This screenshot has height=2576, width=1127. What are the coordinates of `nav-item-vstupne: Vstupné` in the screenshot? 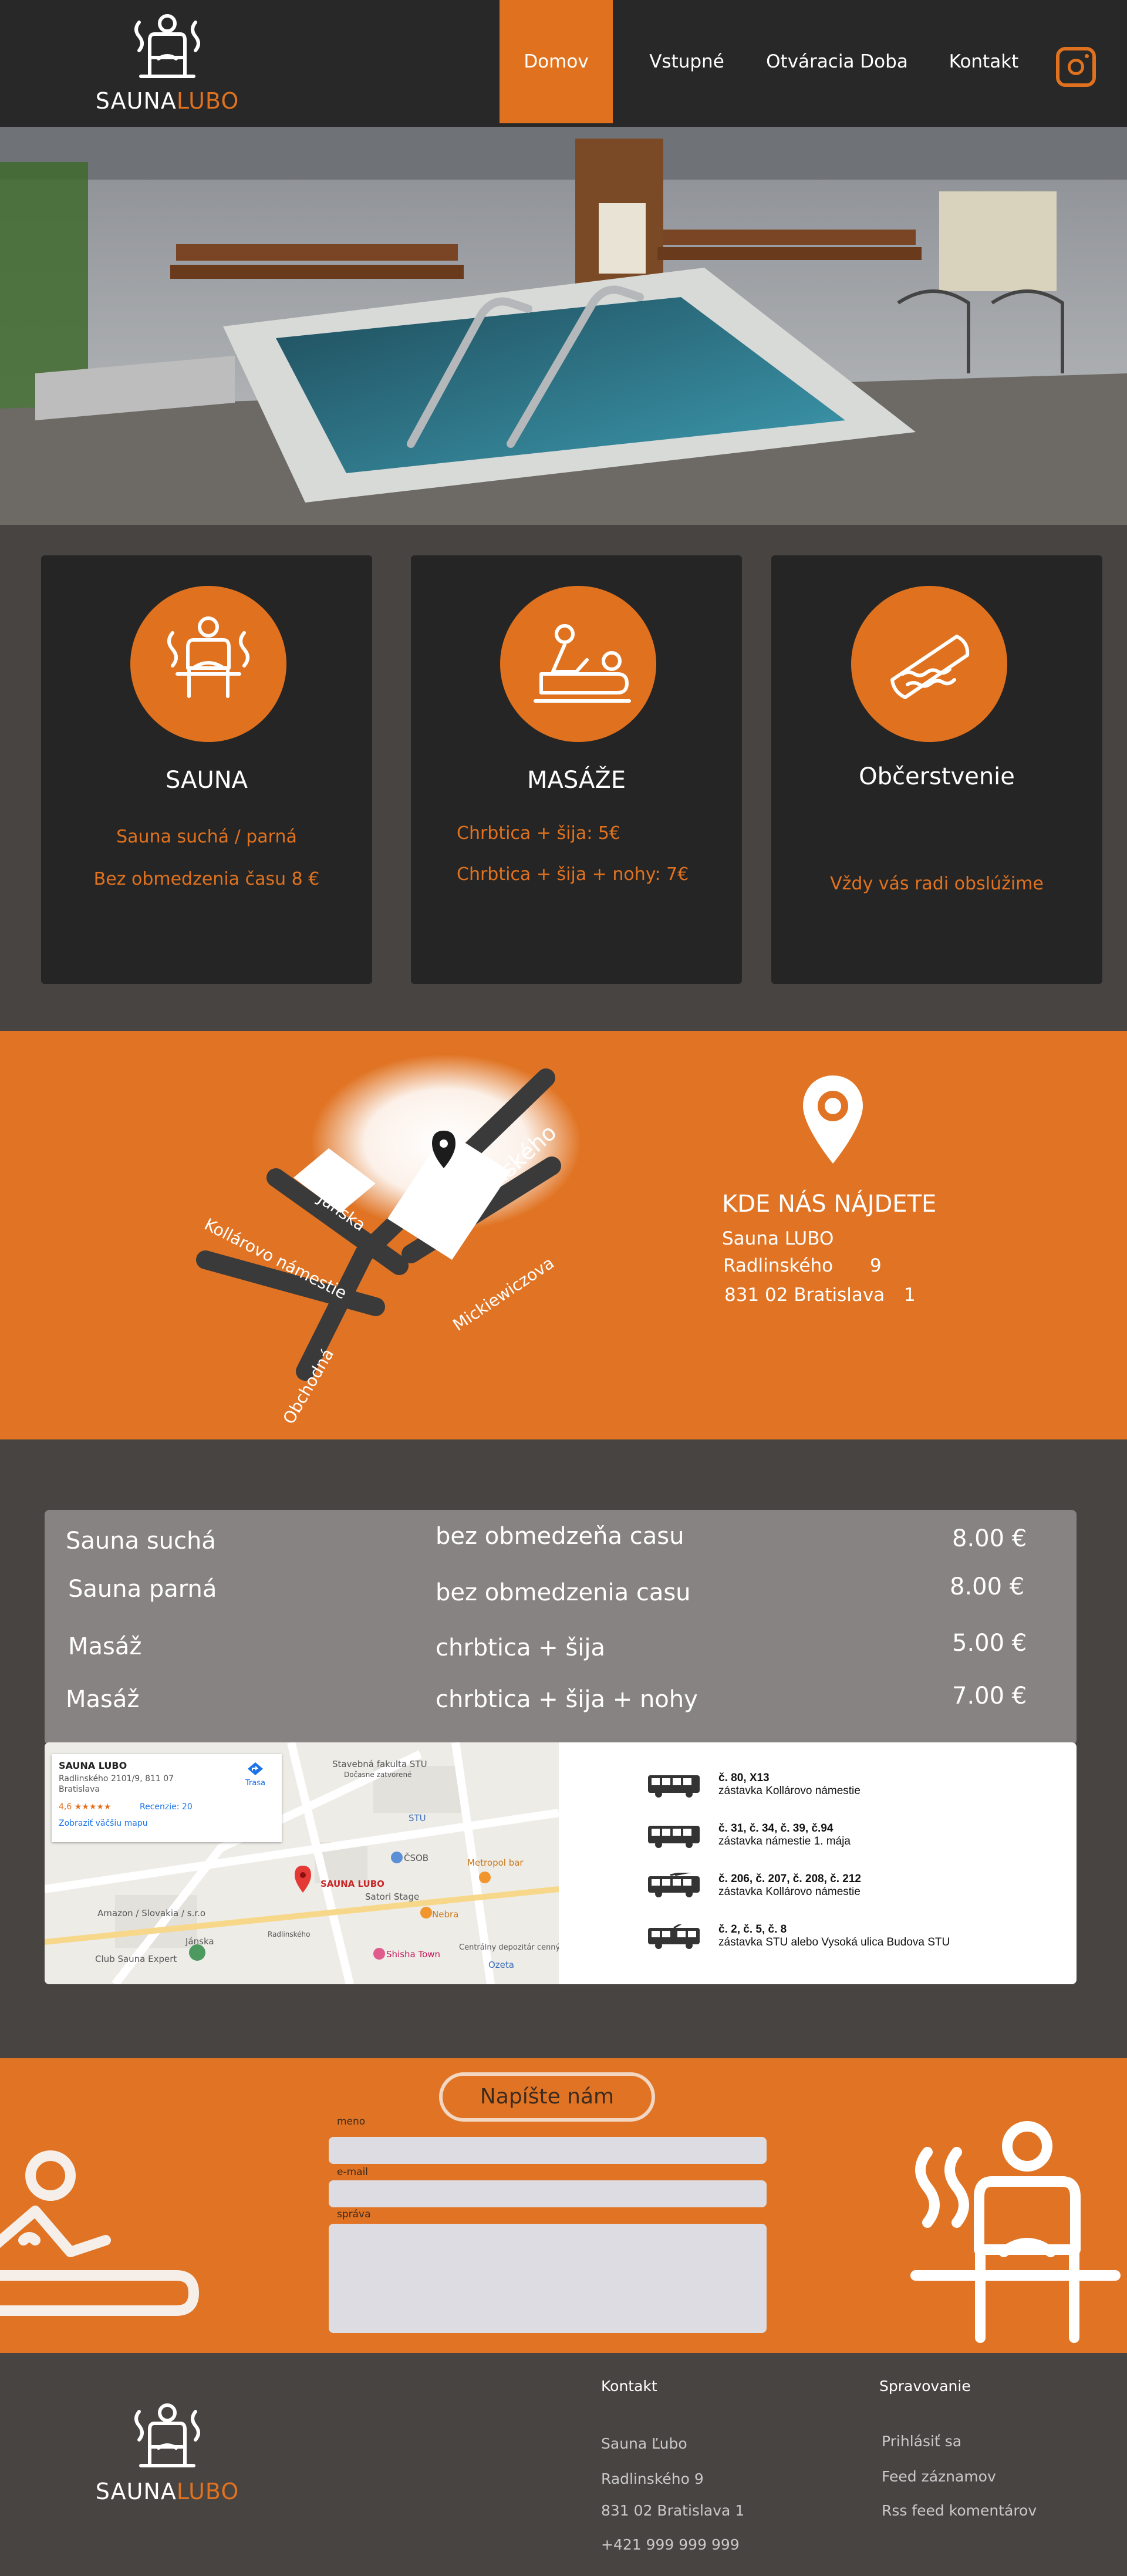 It's located at (687, 61).